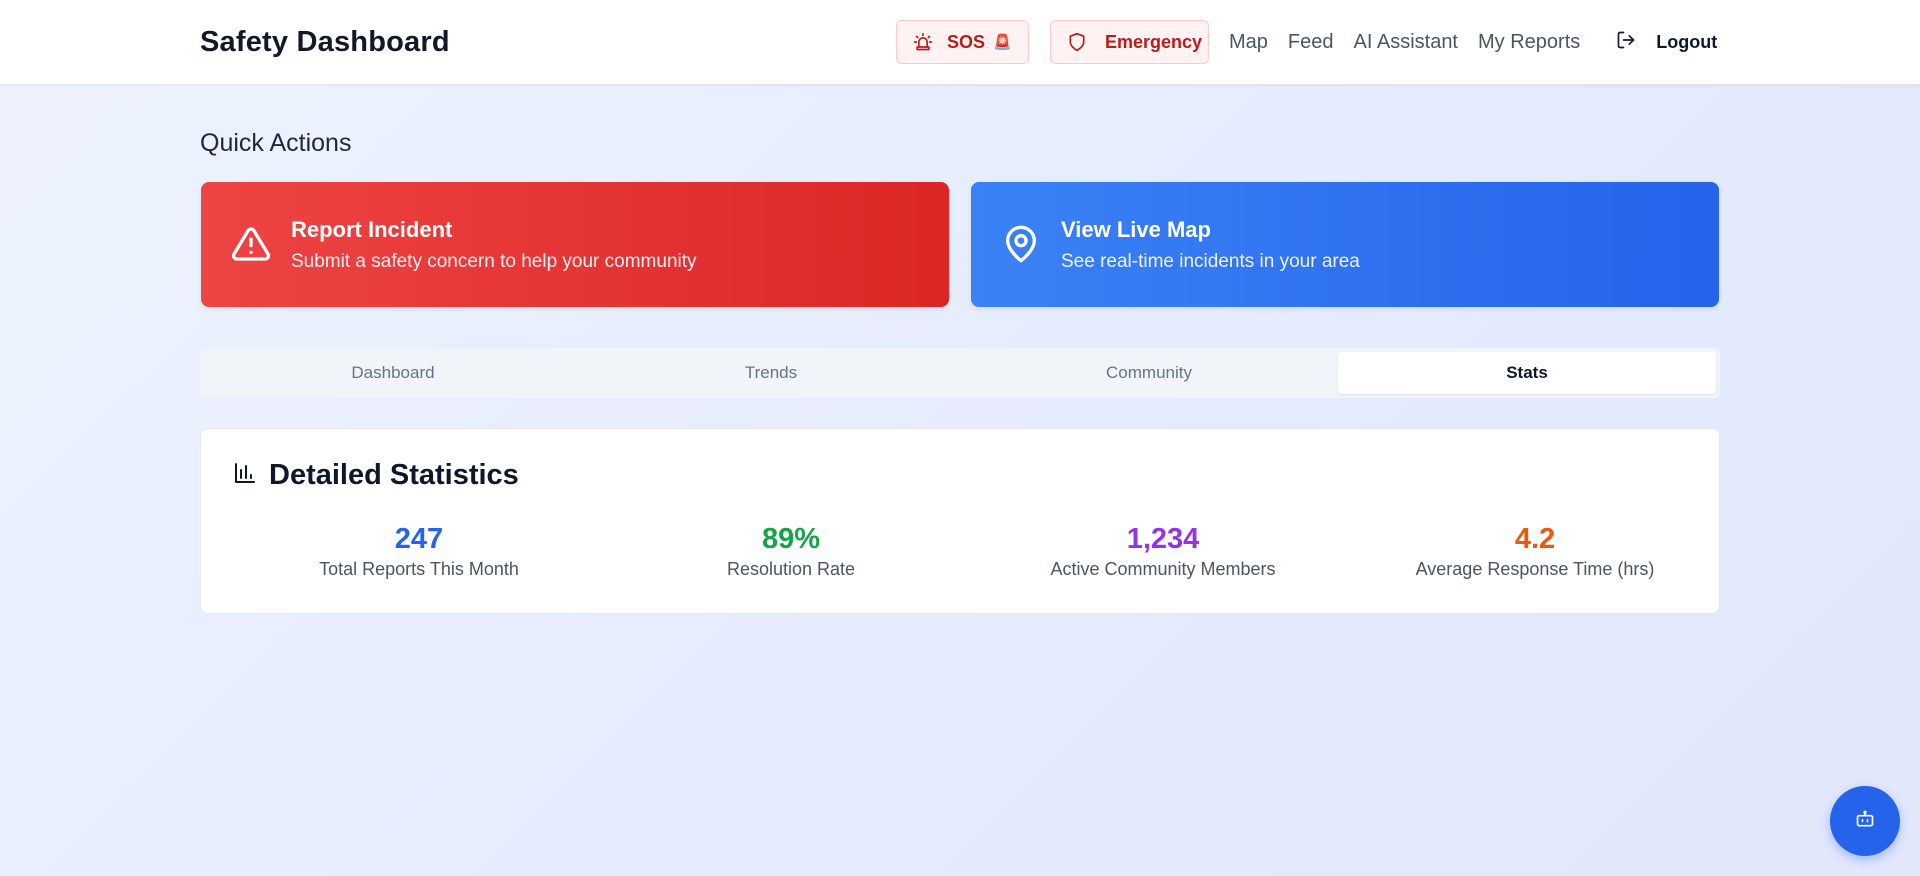  I want to click on stat-resolution-rate: 89% Resolution Rate, so click(791, 550).